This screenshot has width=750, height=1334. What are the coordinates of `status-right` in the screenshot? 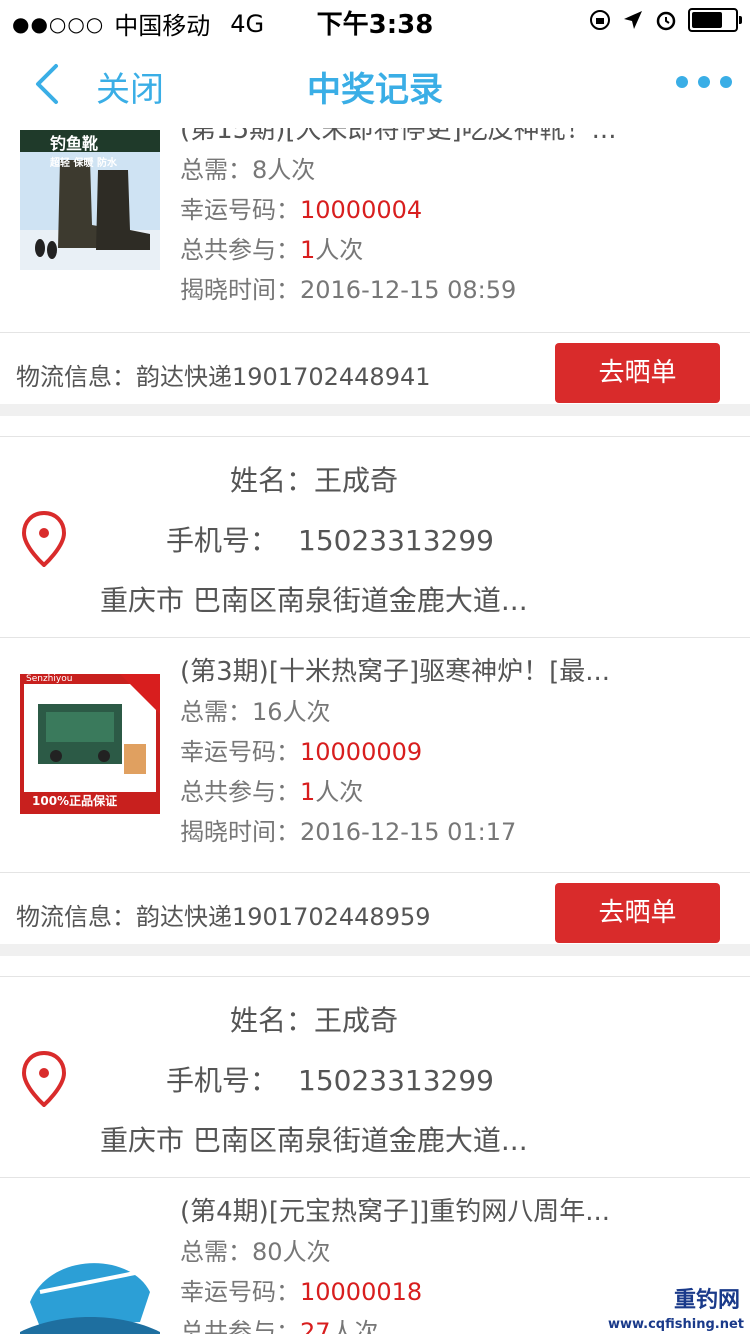 It's located at (665, 20).